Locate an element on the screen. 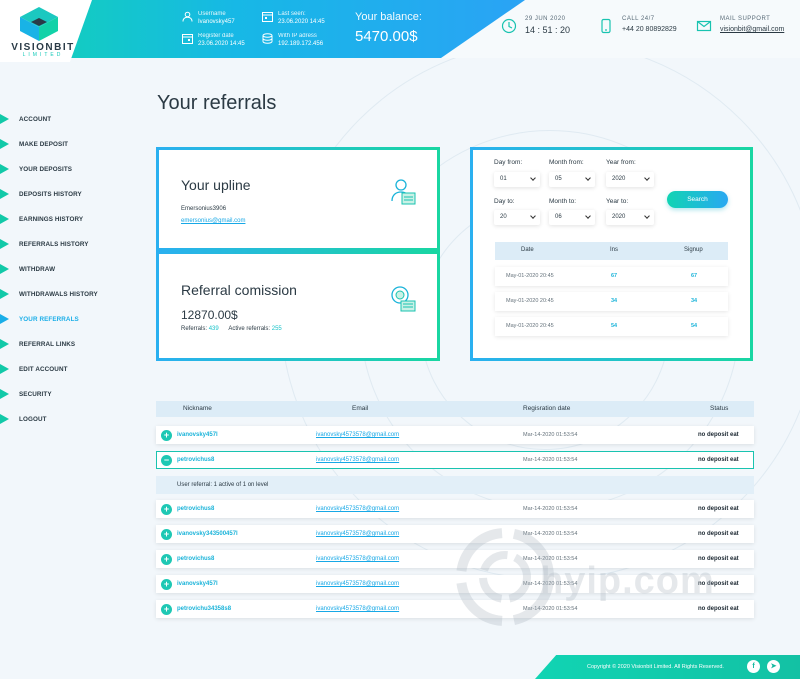 The image size is (800, 679). nav-item-your-deposits: YOUR DEPOSITS is located at coordinates (70, 169).